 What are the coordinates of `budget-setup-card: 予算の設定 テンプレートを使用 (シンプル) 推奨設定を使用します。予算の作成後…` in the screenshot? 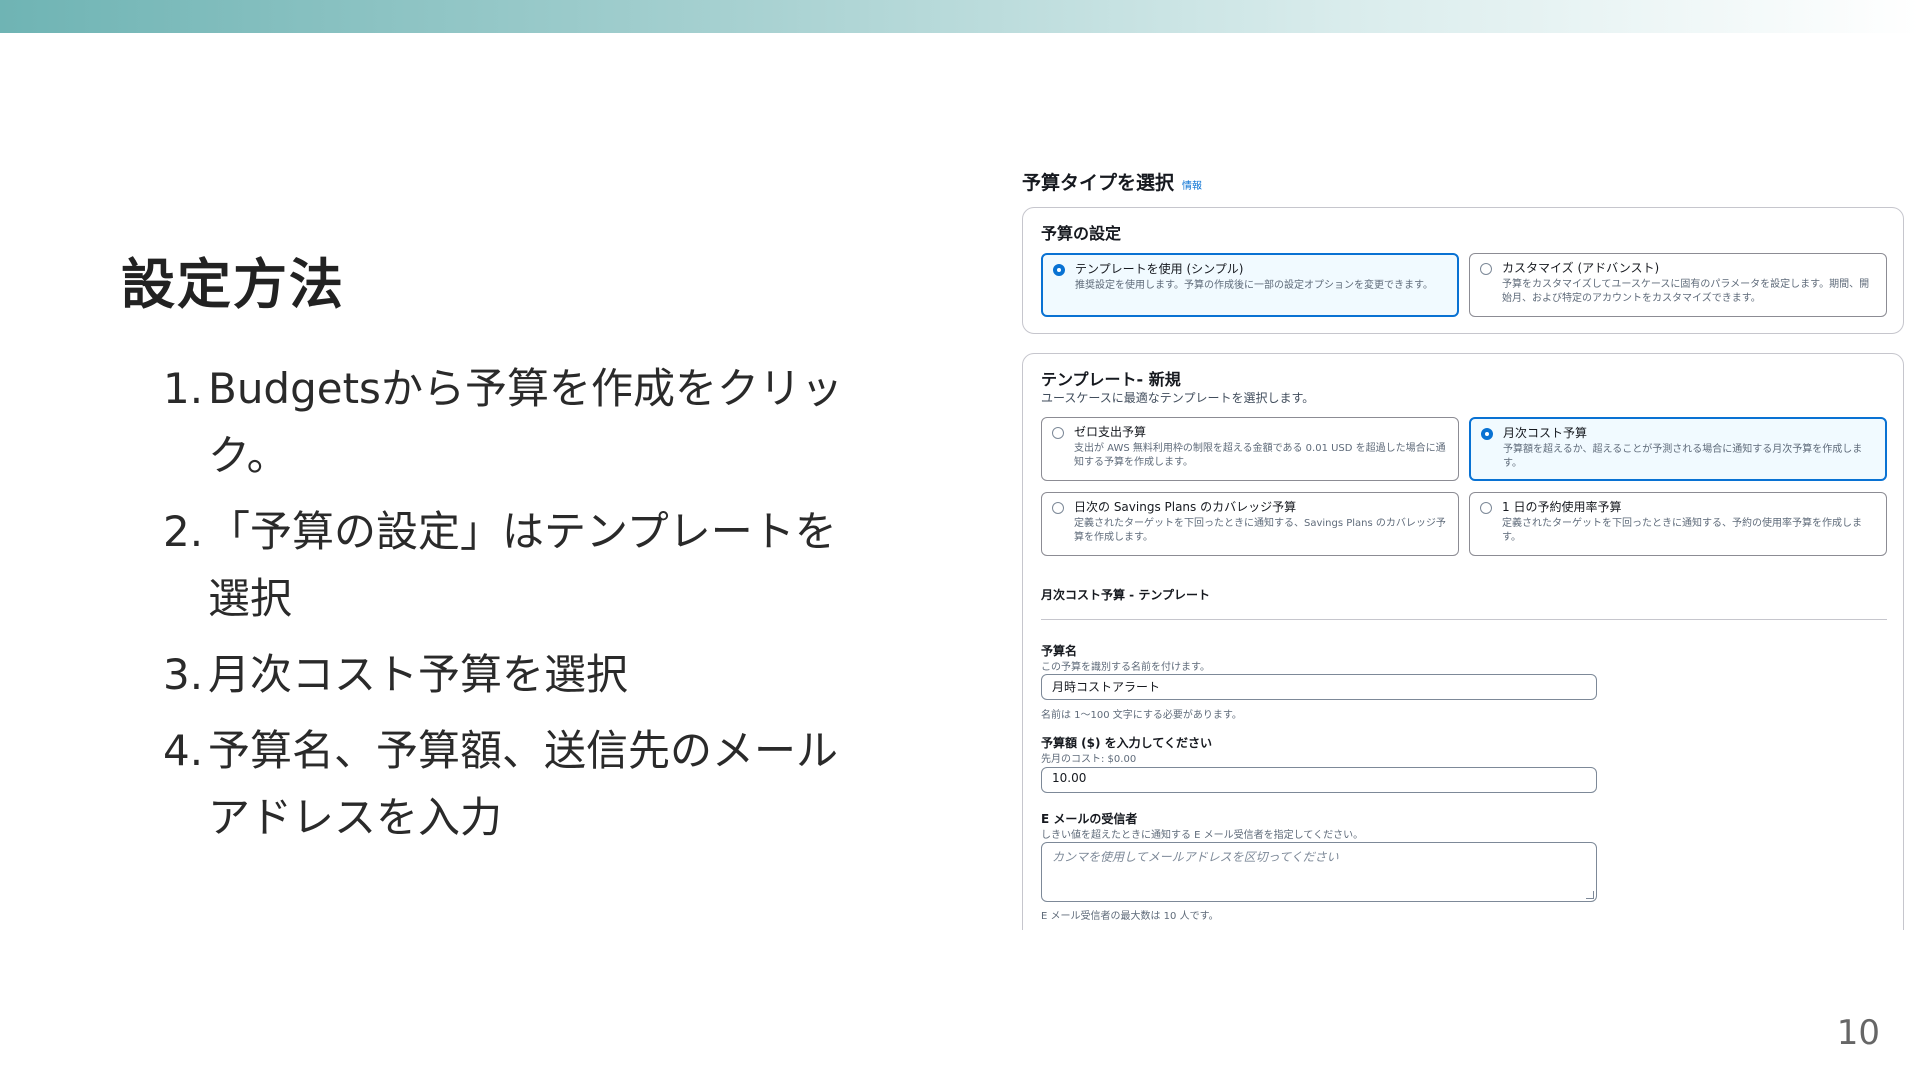 It's located at (1463, 270).